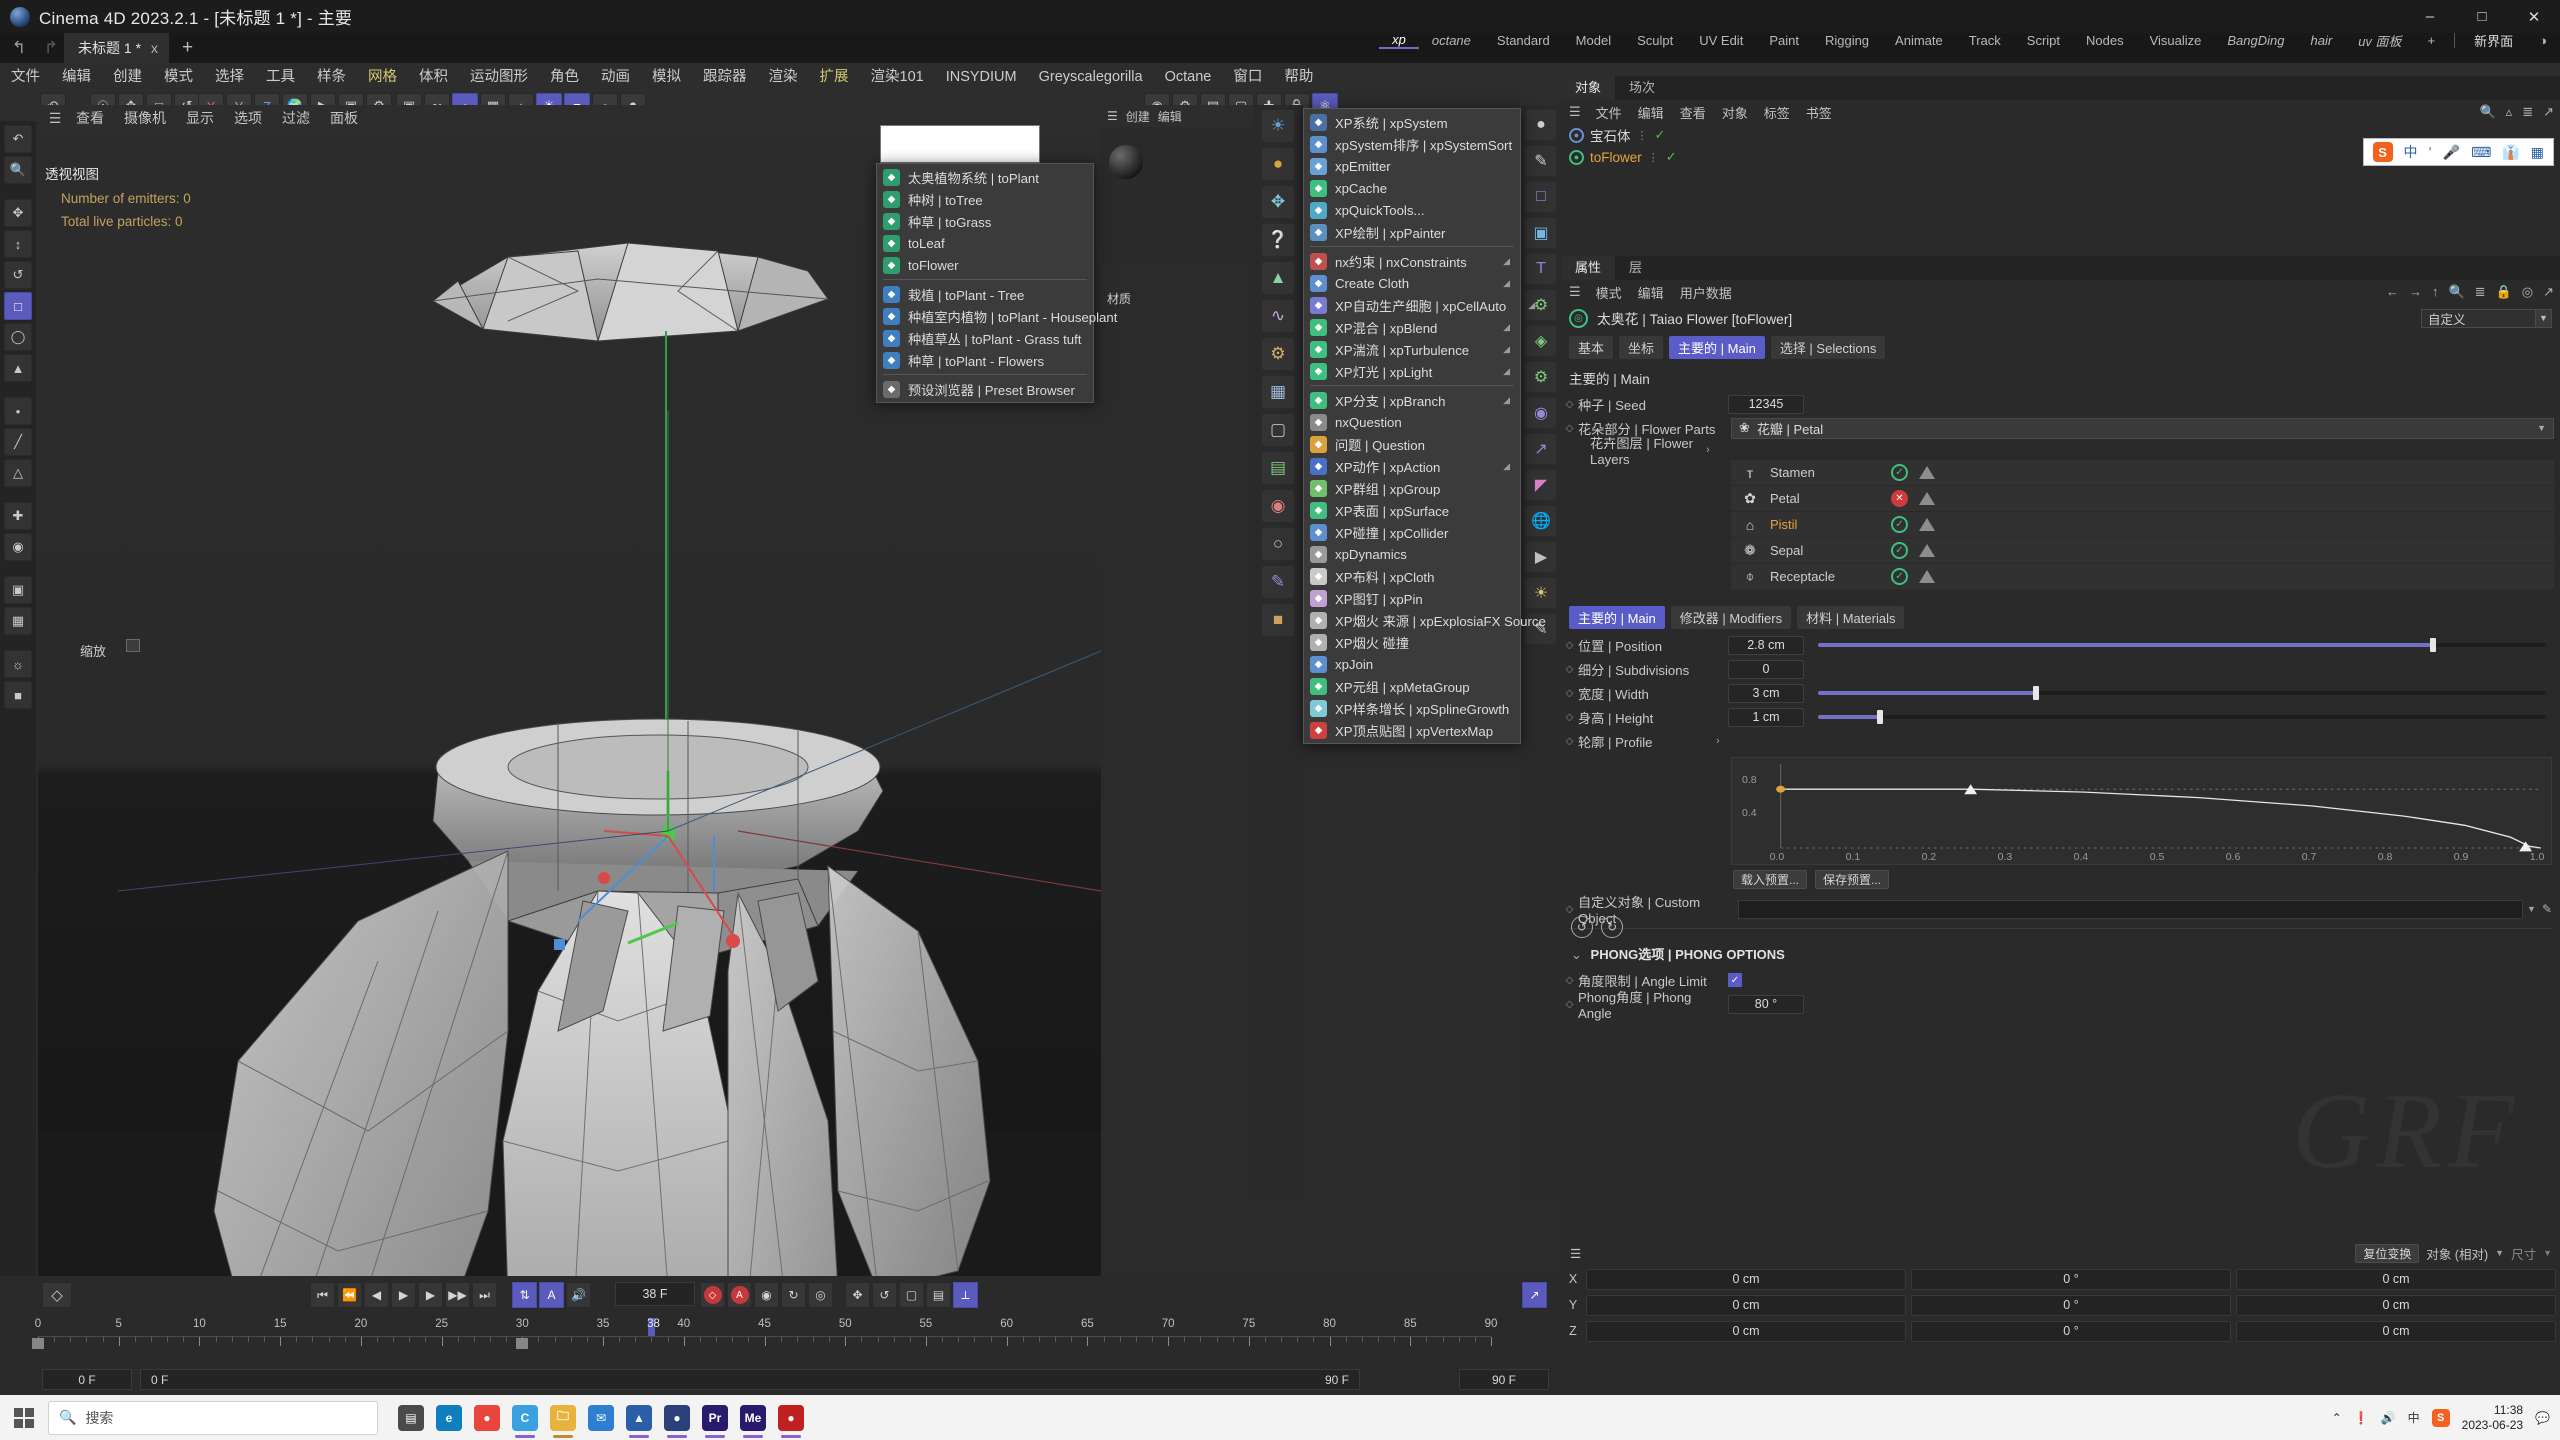  What do you see at coordinates (857, 1295) in the screenshot?
I see `key-param-pos-button: ✥` at bounding box center [857, 1295].